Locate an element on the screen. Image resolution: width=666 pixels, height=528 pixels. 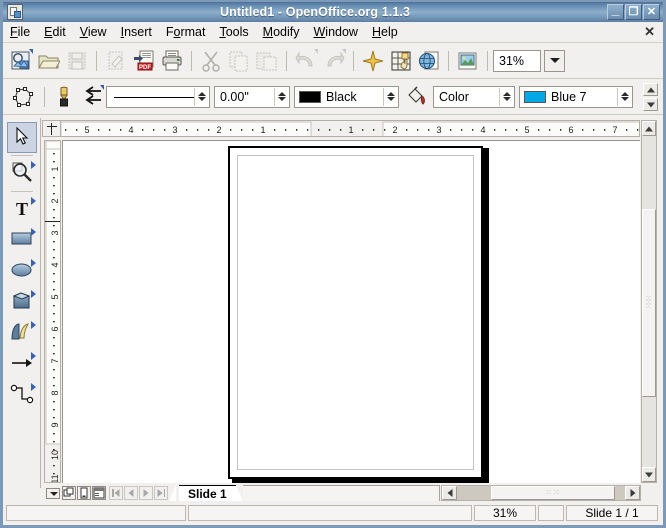
notes-view-button is located at coordinates (99, 493).